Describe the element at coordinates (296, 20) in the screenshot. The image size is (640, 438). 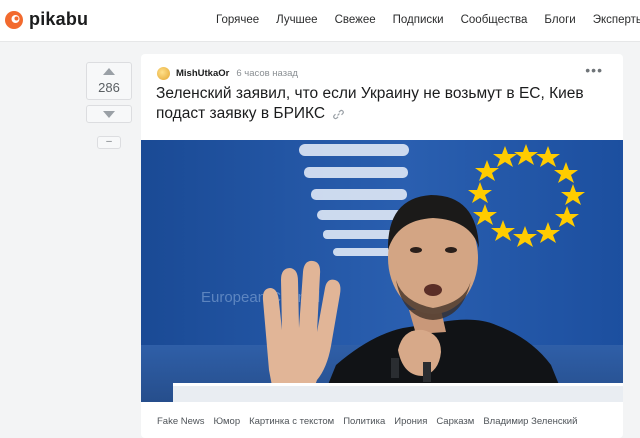
I see `nav-best: Лучшее` at that location.